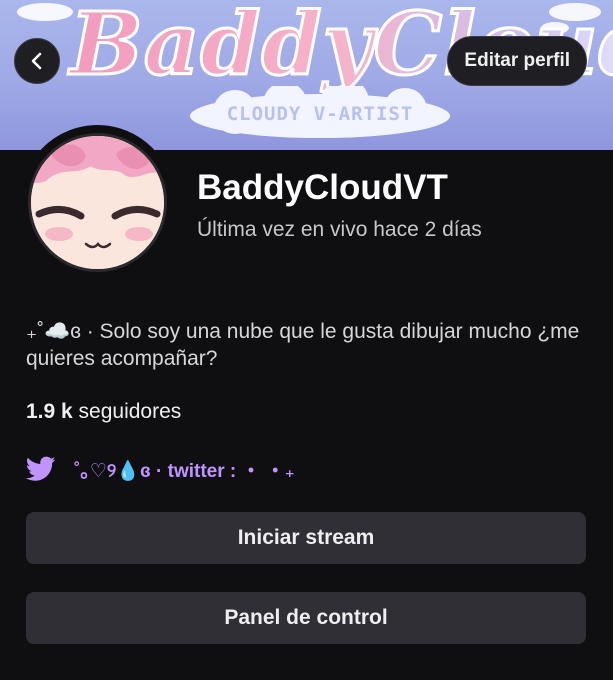 This screenshot has width=613, height=680. I want to click on social-link-twitter: ˚｡♡୨💧ɞ · twitter : ・ ・₊, so click(160, 469).